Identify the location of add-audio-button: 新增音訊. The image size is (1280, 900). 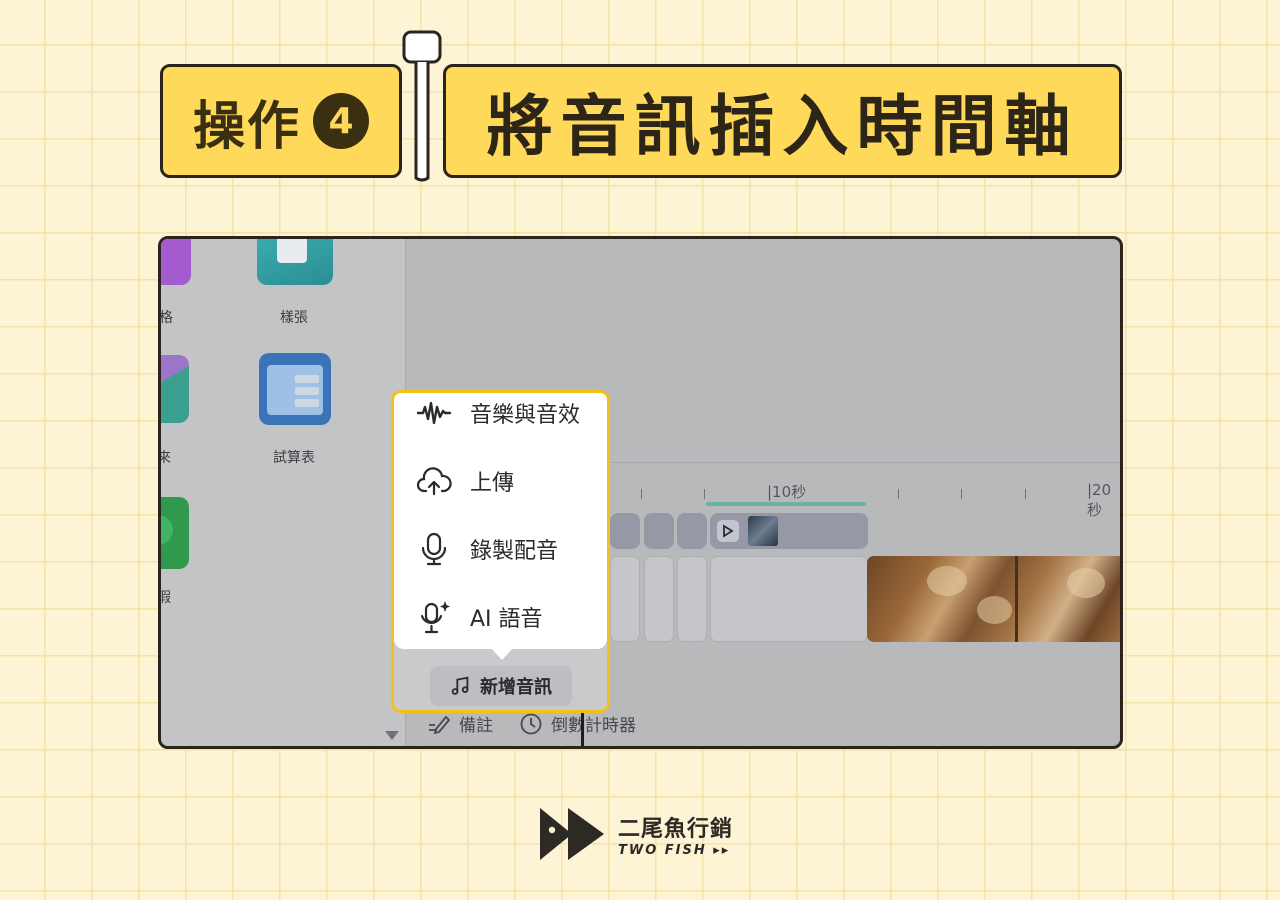
(501, 686).